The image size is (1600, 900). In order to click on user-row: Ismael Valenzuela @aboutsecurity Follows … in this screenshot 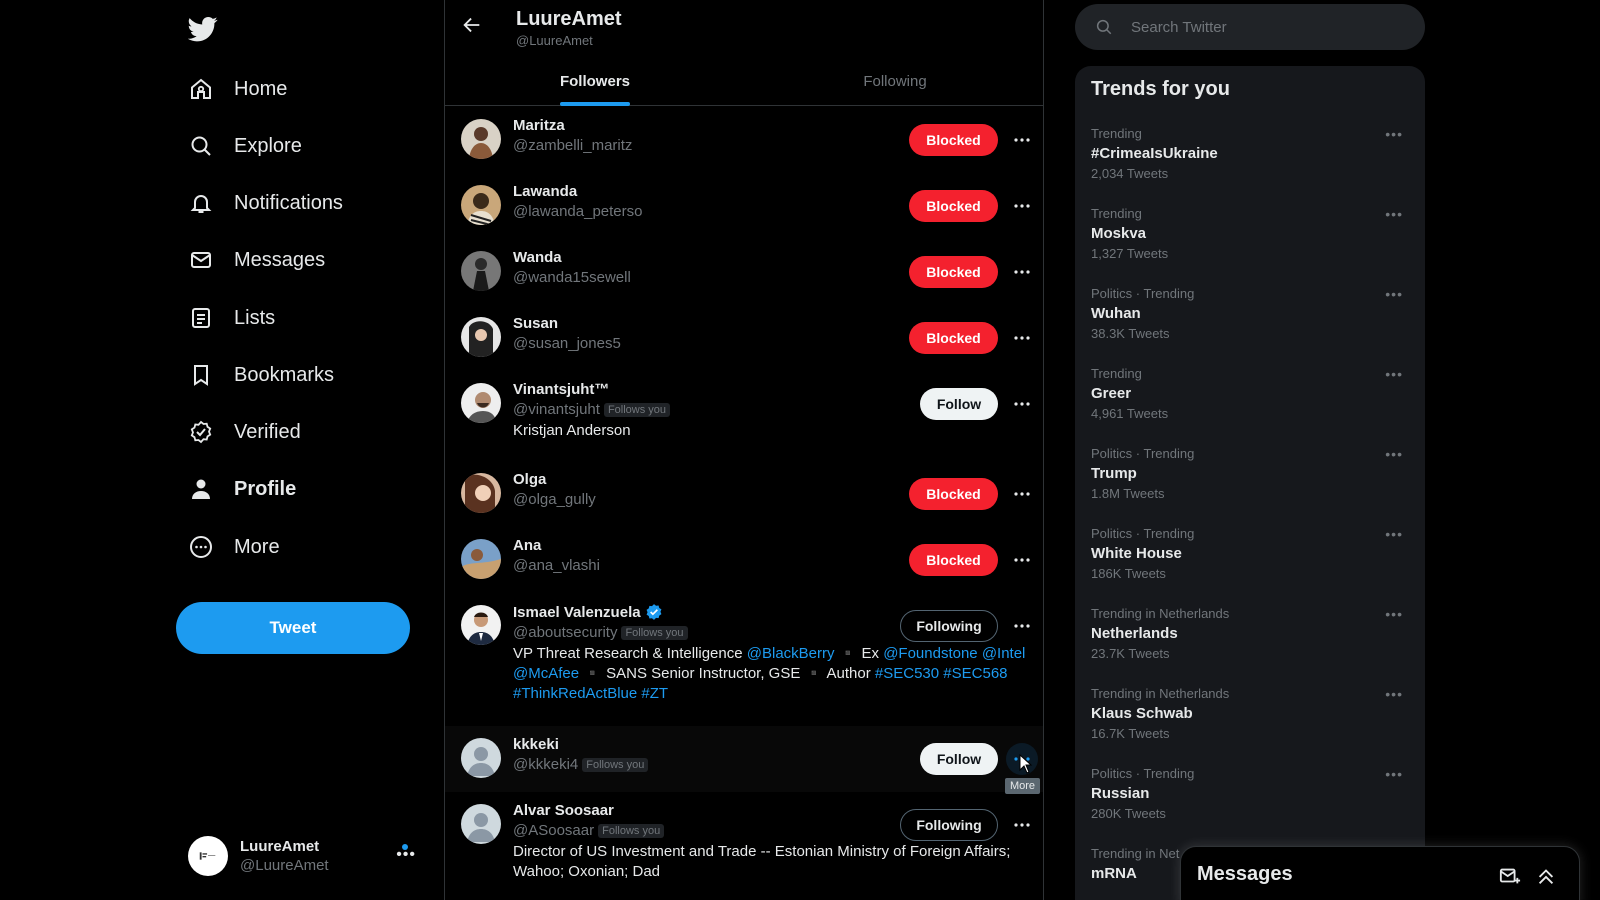, I will do `click(744, 659)`.